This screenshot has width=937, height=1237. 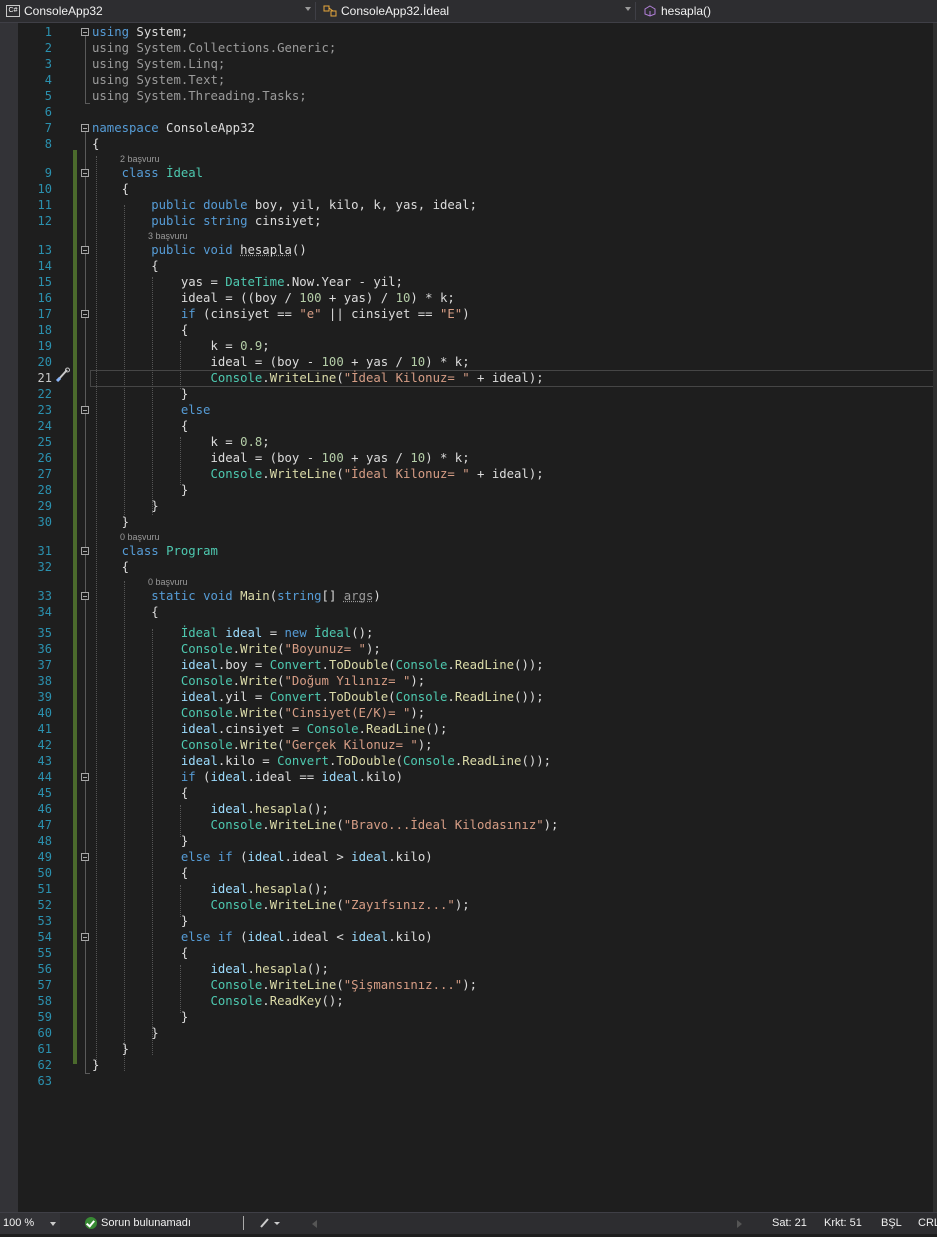 What do you see at coordinates (44, 825) in the screenshot?
I see `line-number: 47` at bounding box center [44, 825].